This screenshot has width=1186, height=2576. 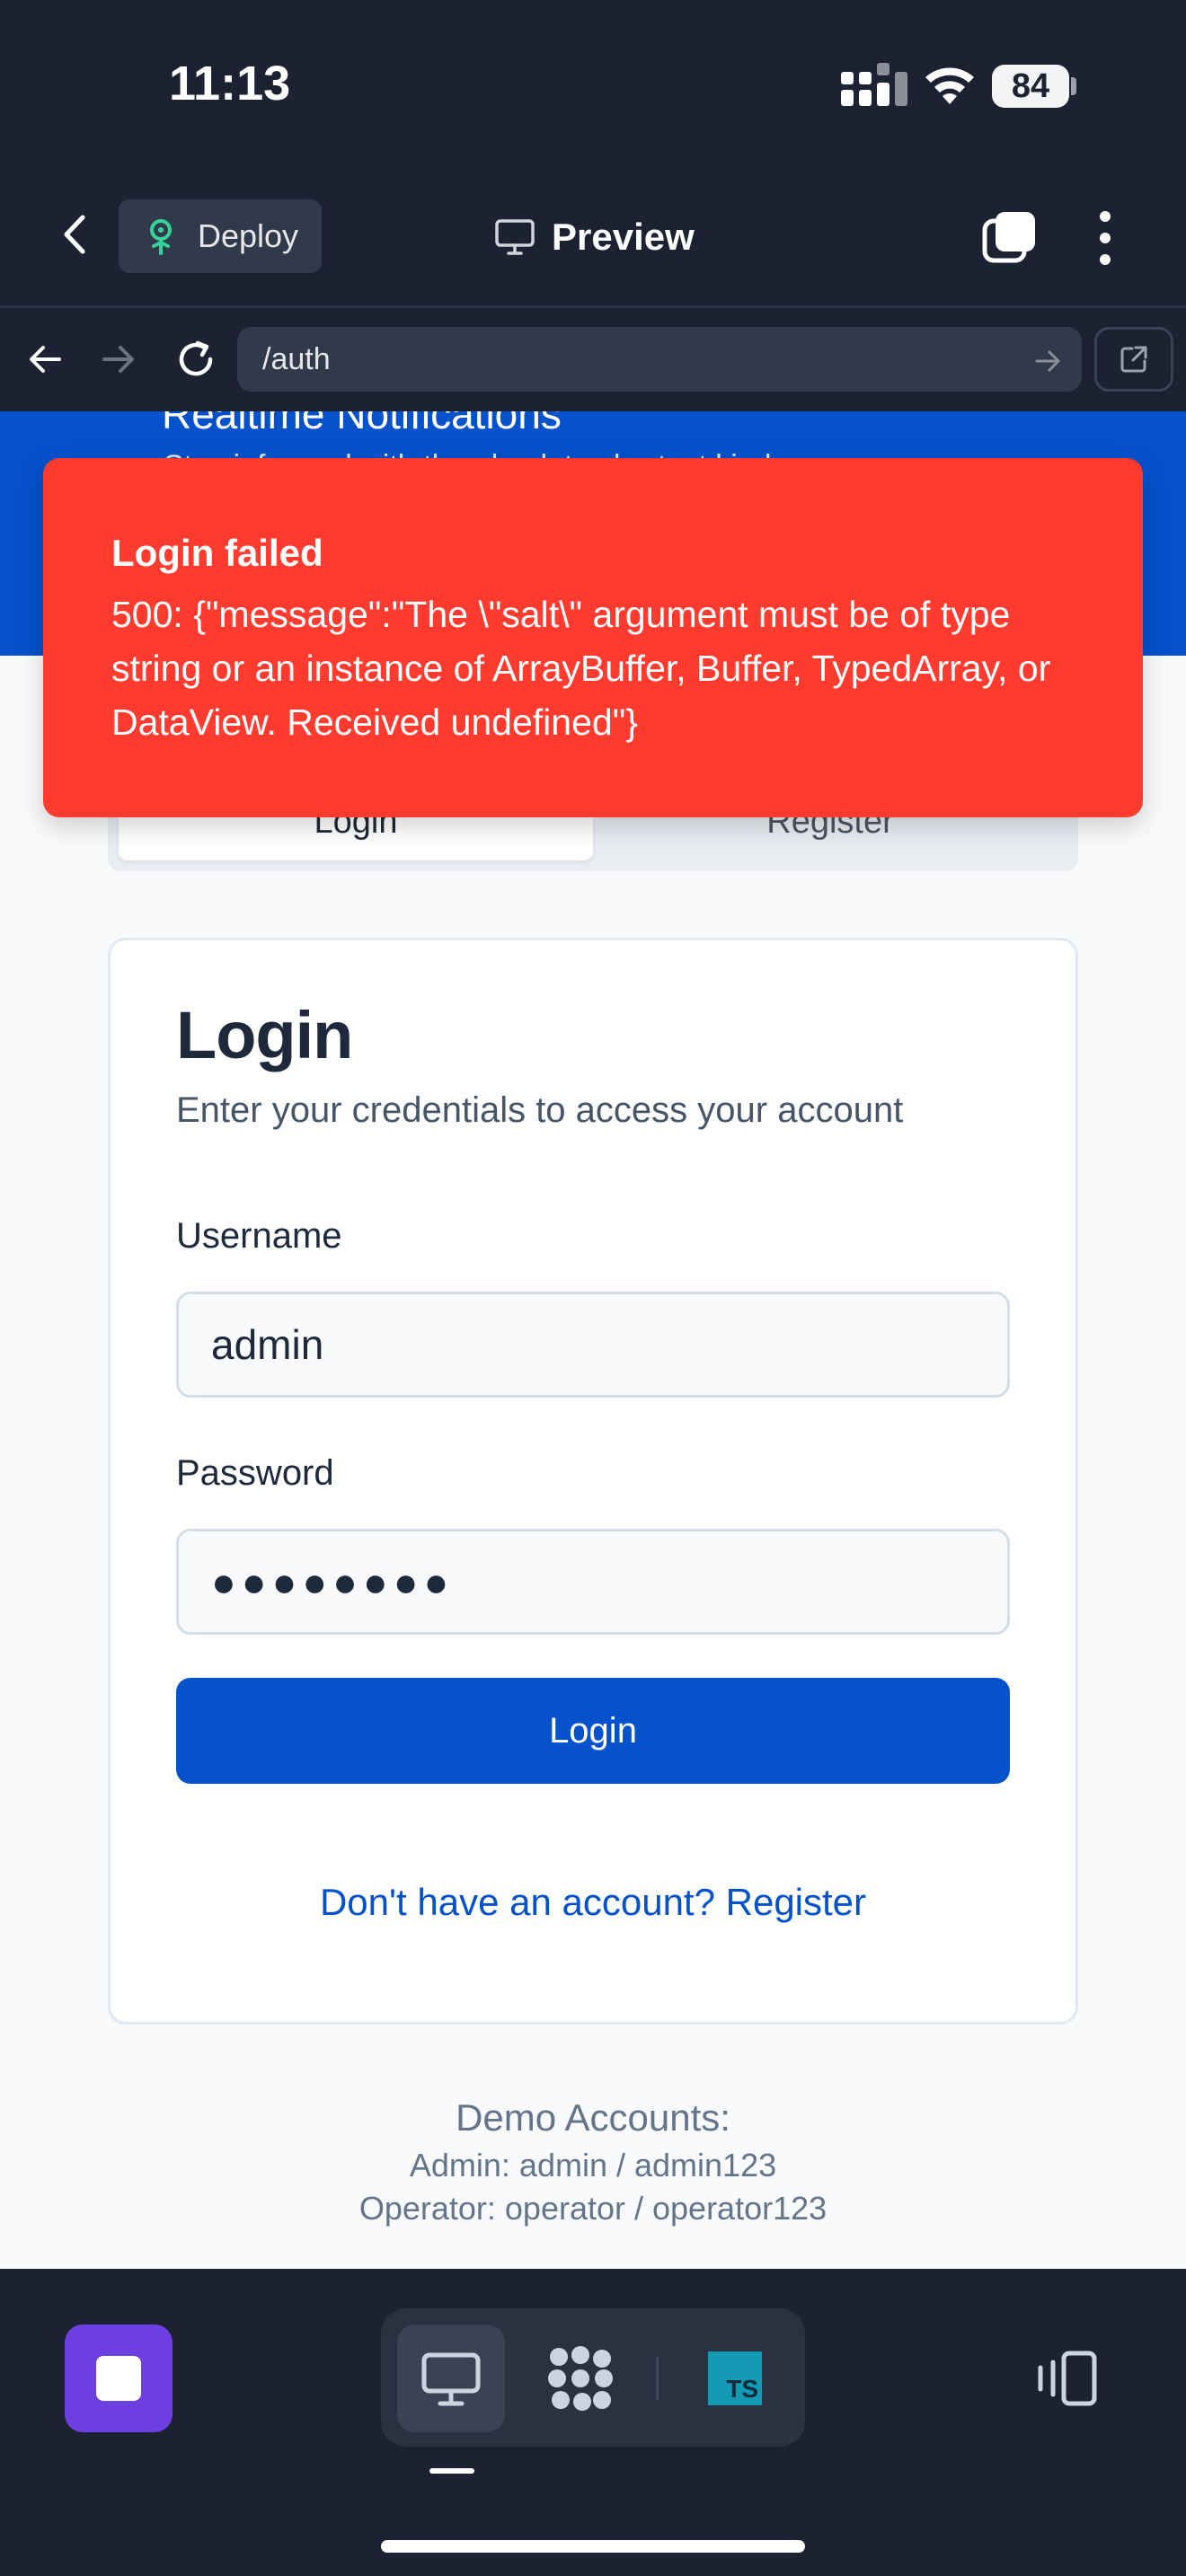 What do you see at coordinates (593, 1345) in the screenshot?
I see `username-input` at bounding box center [593, 1345].